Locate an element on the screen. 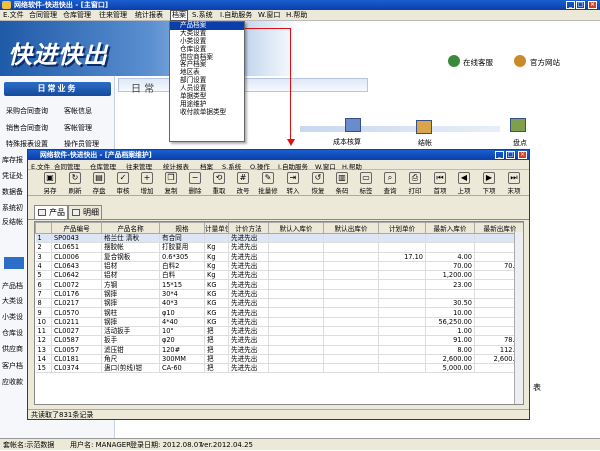 The width and height of the screenshot is (600, 451). grid-column-header: 计价方法 is located at coordinates (248, 228).